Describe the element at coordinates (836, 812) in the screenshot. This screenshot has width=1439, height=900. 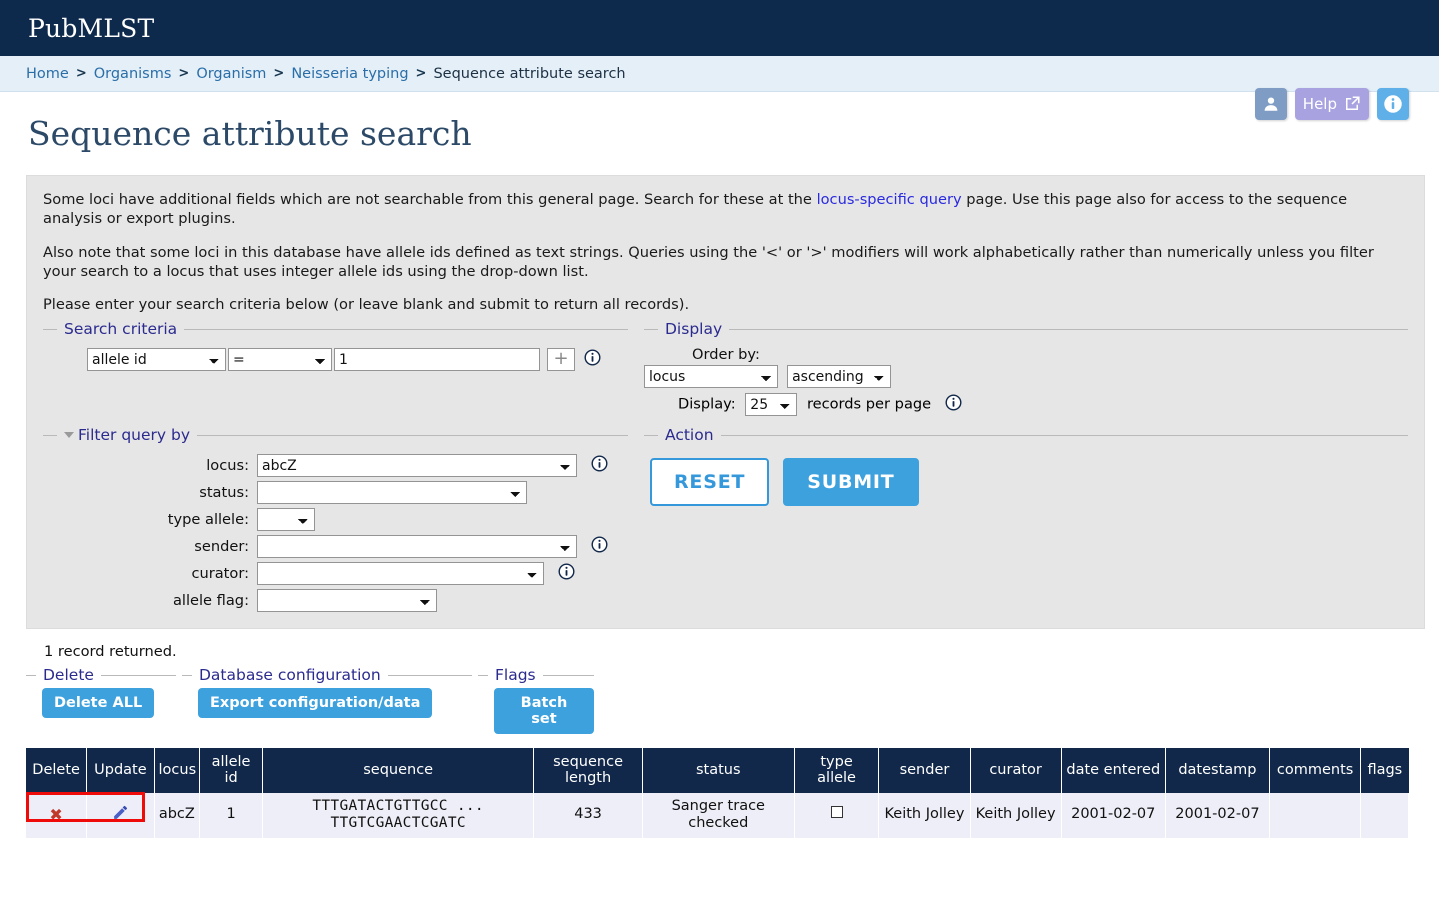
I see `unchecked-checkbox-icon` at that location.